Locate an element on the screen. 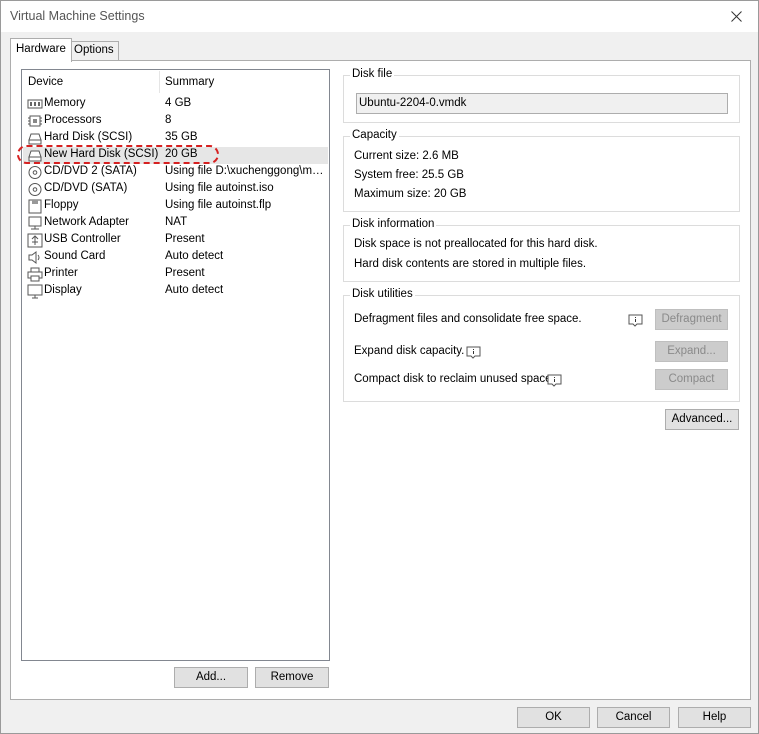 Image resolution: width=759 pixels, height=734 pixels. device-summary: Using file autoinst.iso is located at coordinates (219, 188).